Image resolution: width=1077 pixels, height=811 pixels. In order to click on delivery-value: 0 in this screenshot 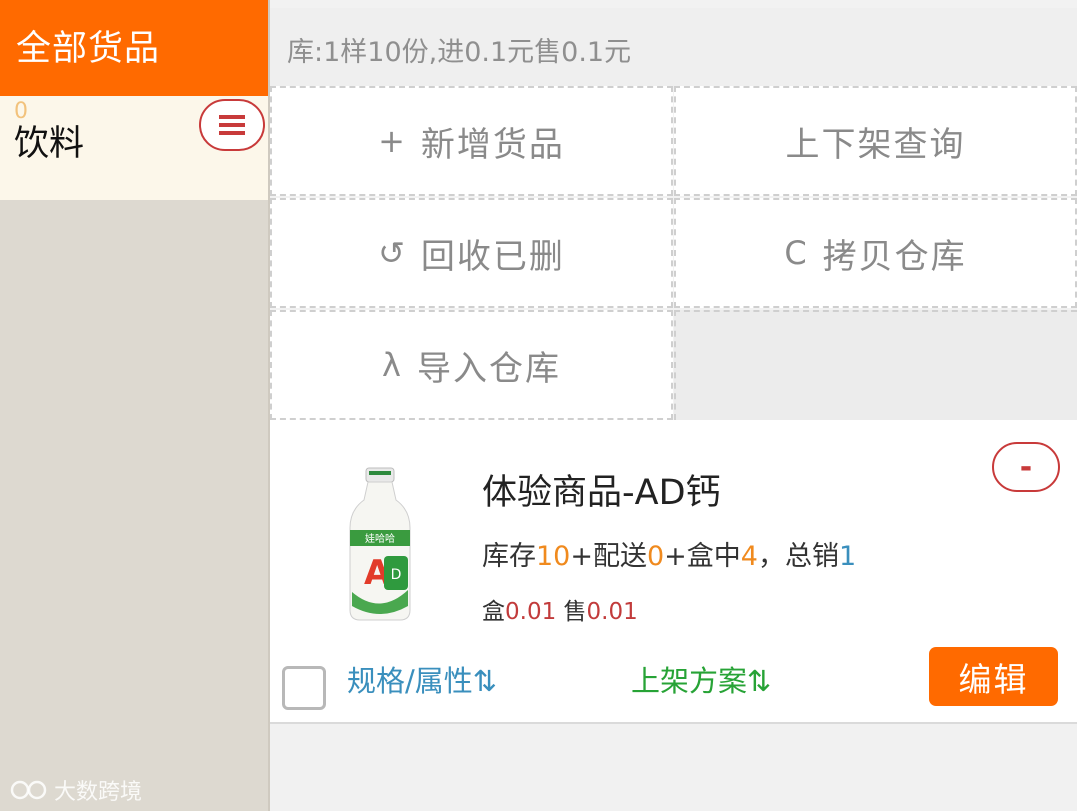, I will do `click(655, 556)`.